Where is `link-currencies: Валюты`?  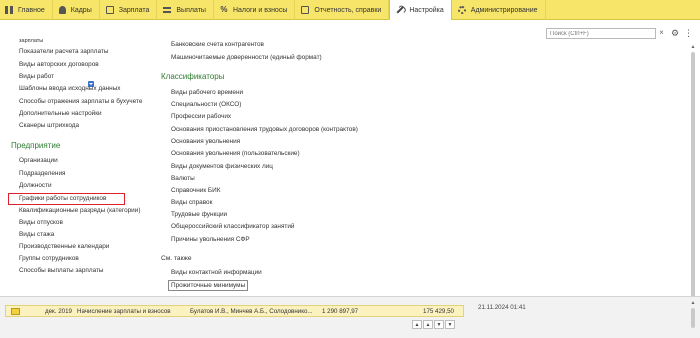 link-currencies: Валюты is located at coordinates (183, 178).